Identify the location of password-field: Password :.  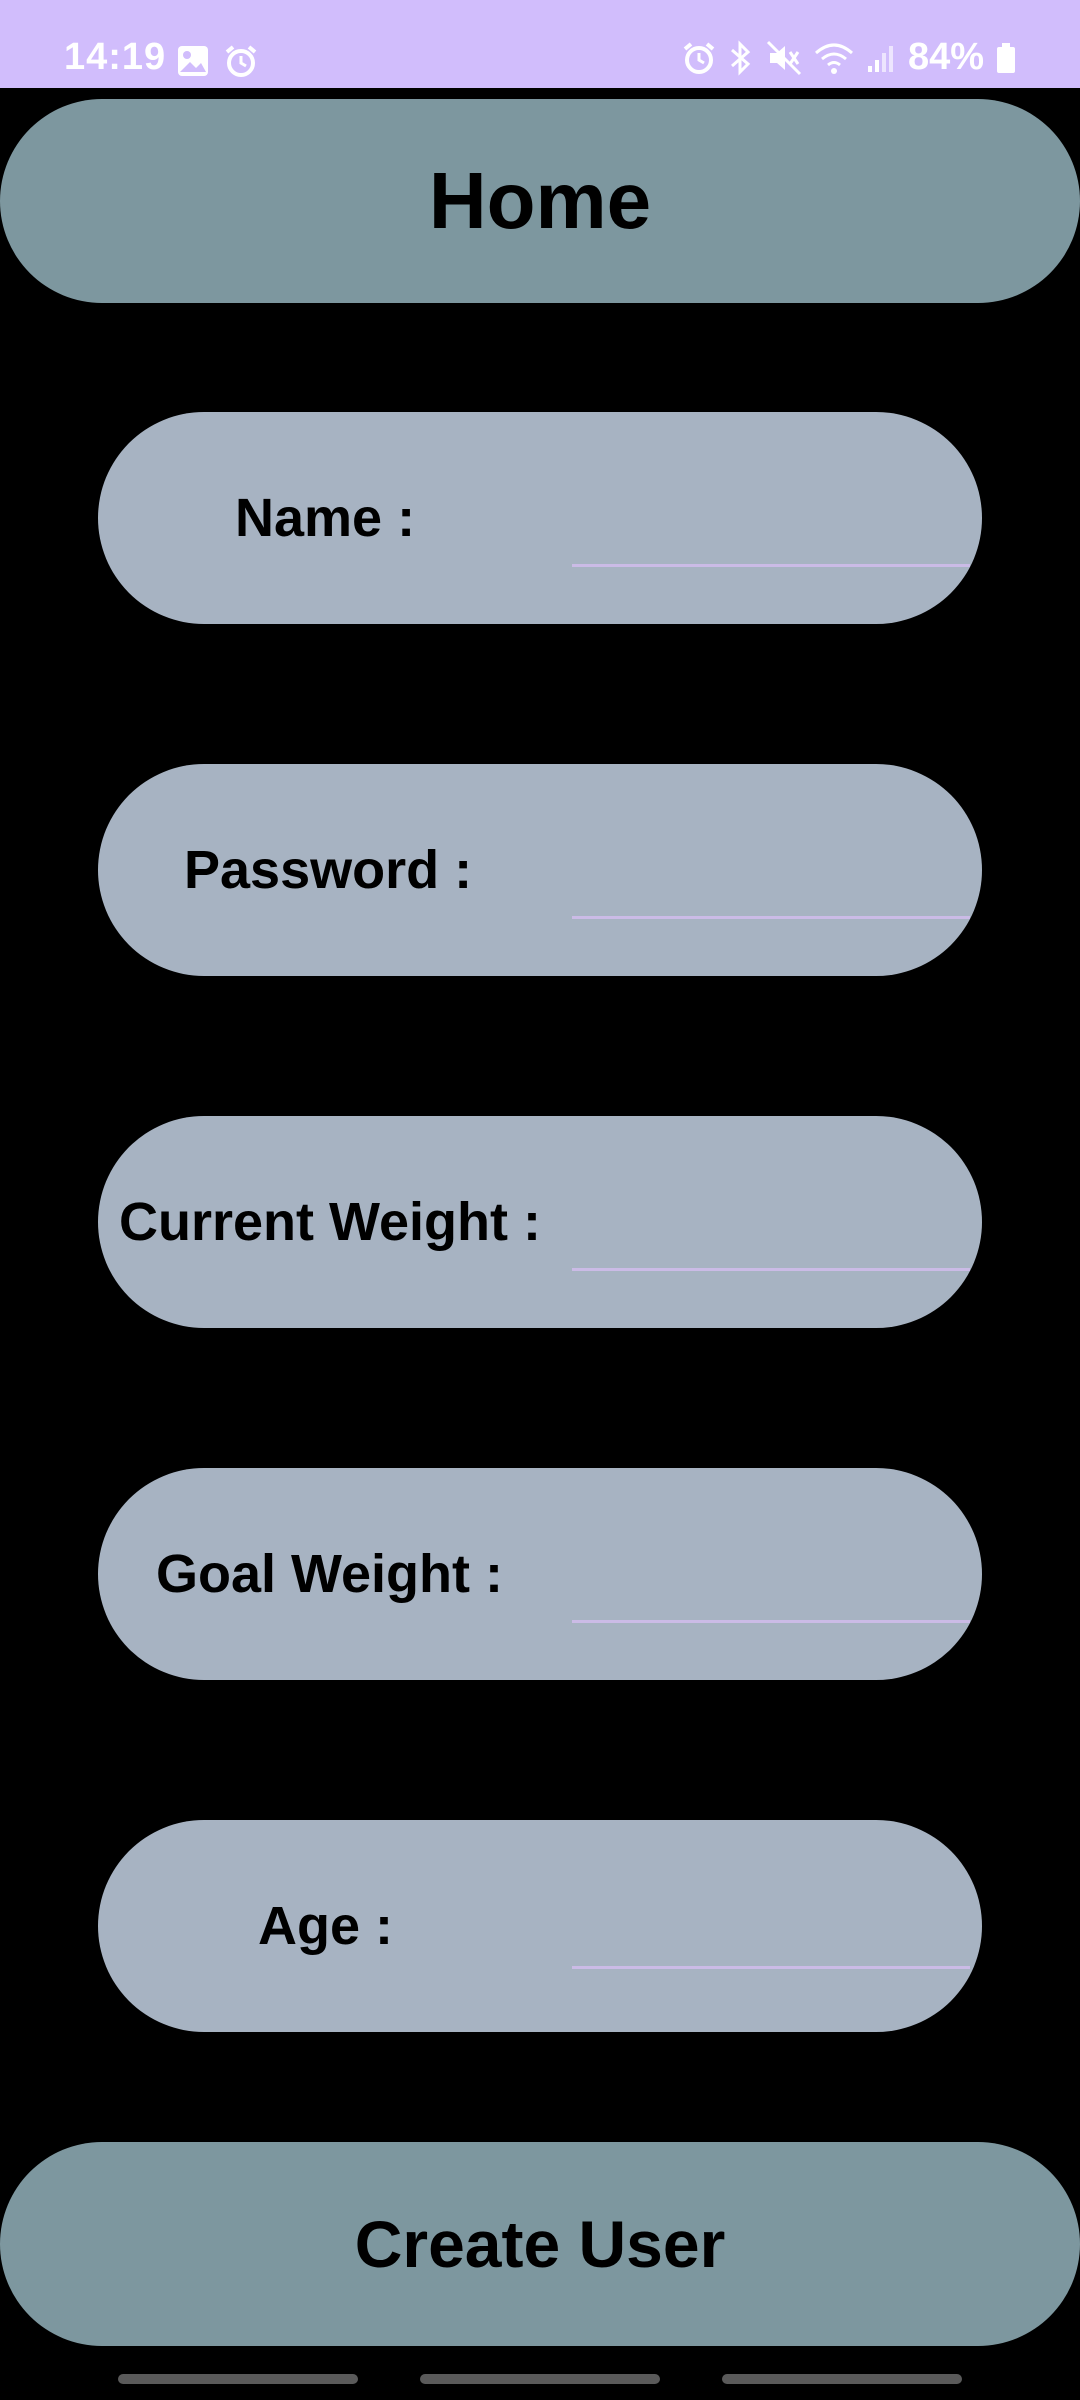
(540, 870).